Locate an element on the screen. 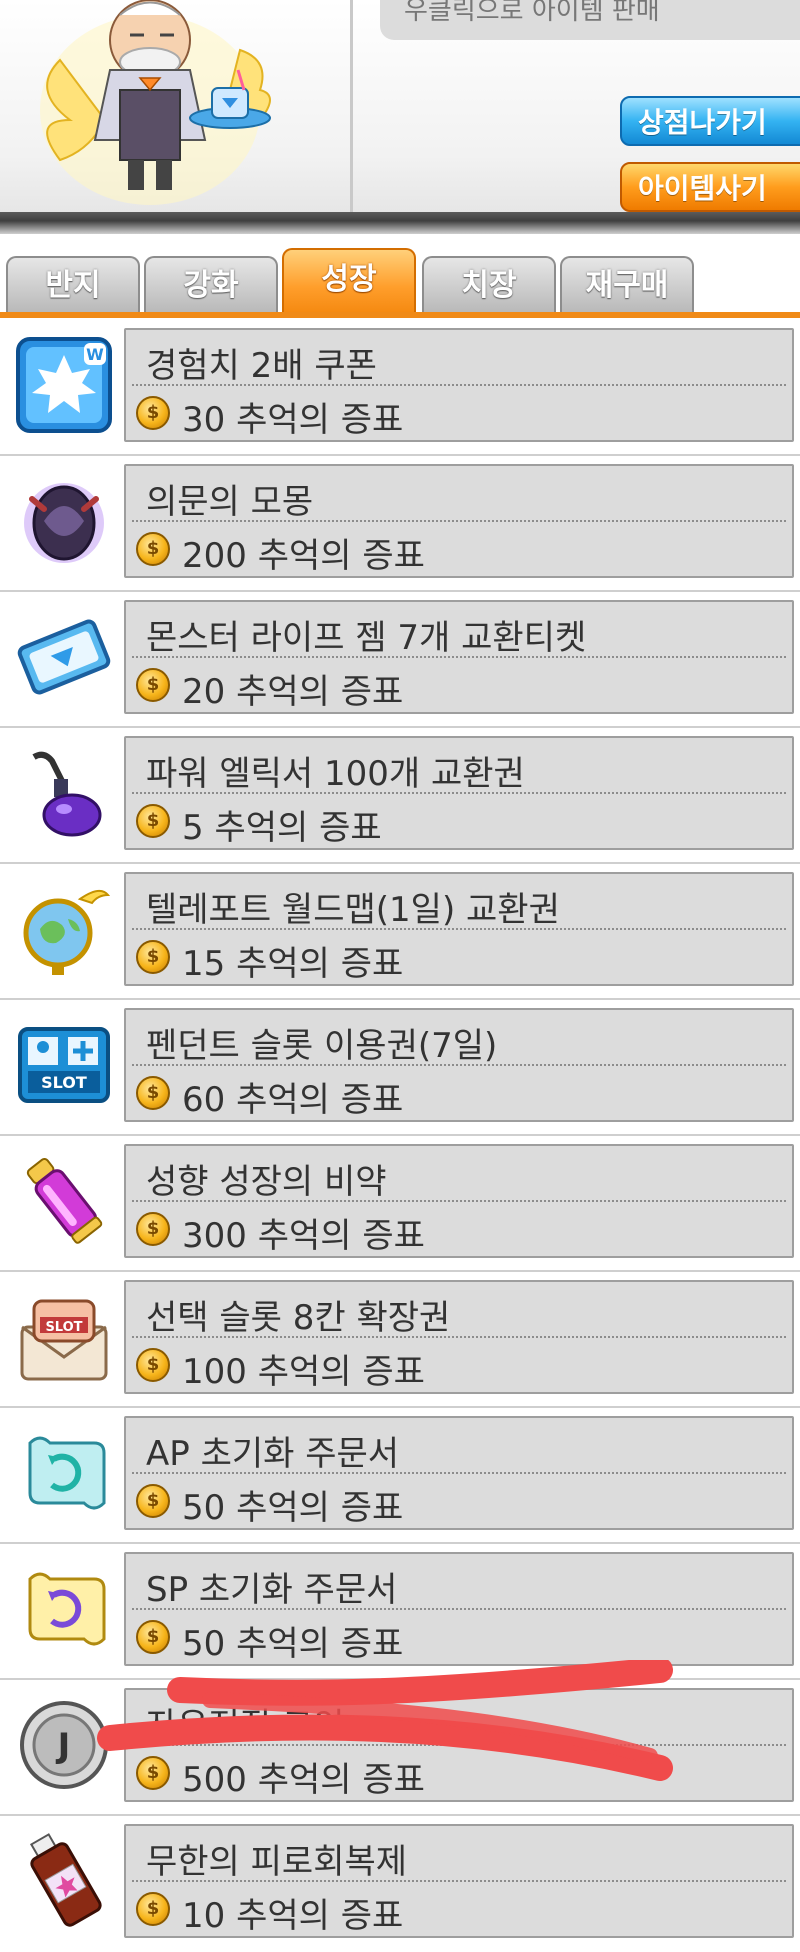  tab-ring: 반지 is located at coordinates (73, 284).